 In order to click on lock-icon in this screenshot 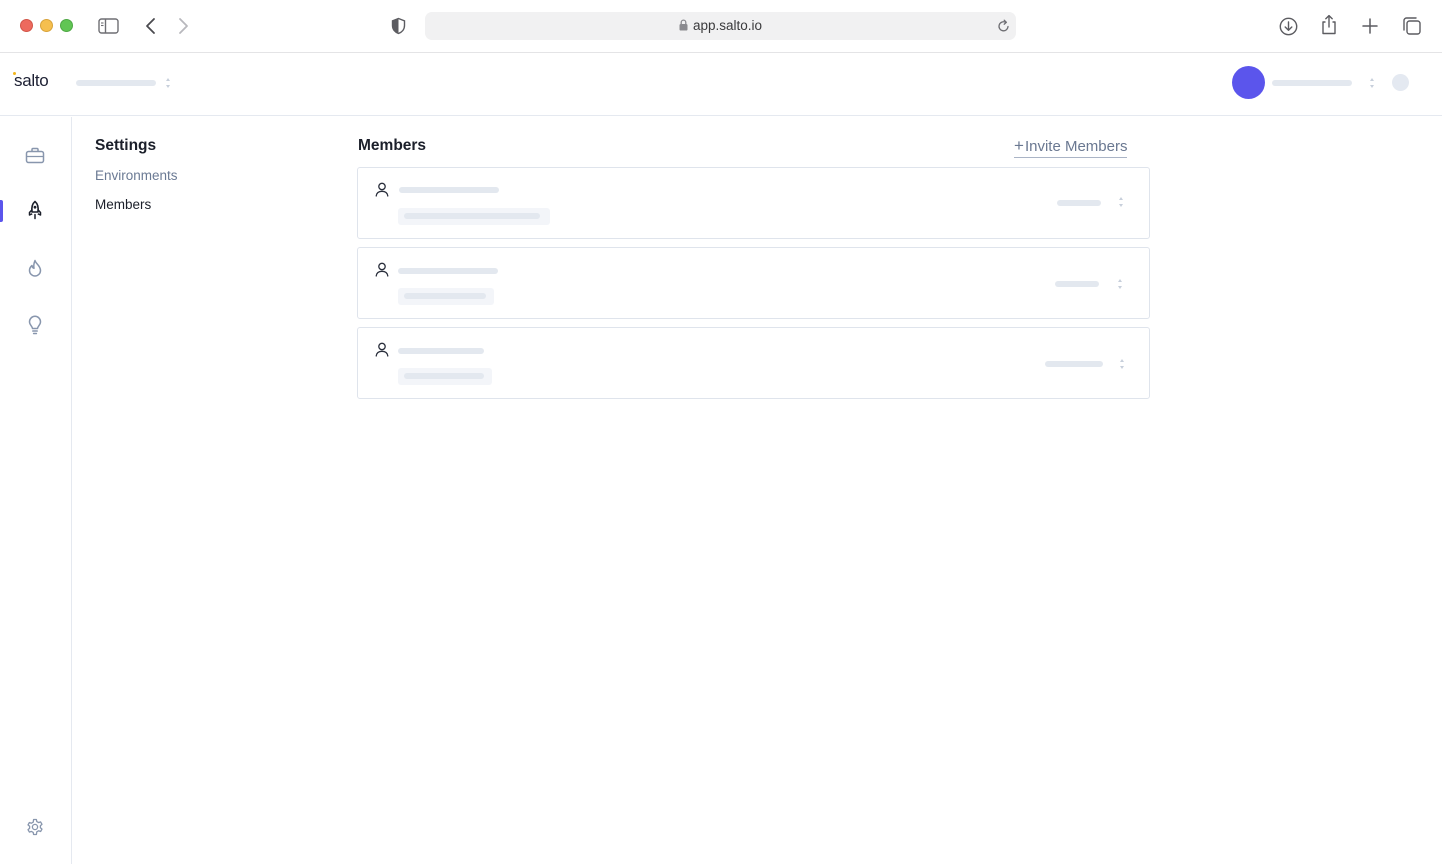, I will do `click(683, 25)`.